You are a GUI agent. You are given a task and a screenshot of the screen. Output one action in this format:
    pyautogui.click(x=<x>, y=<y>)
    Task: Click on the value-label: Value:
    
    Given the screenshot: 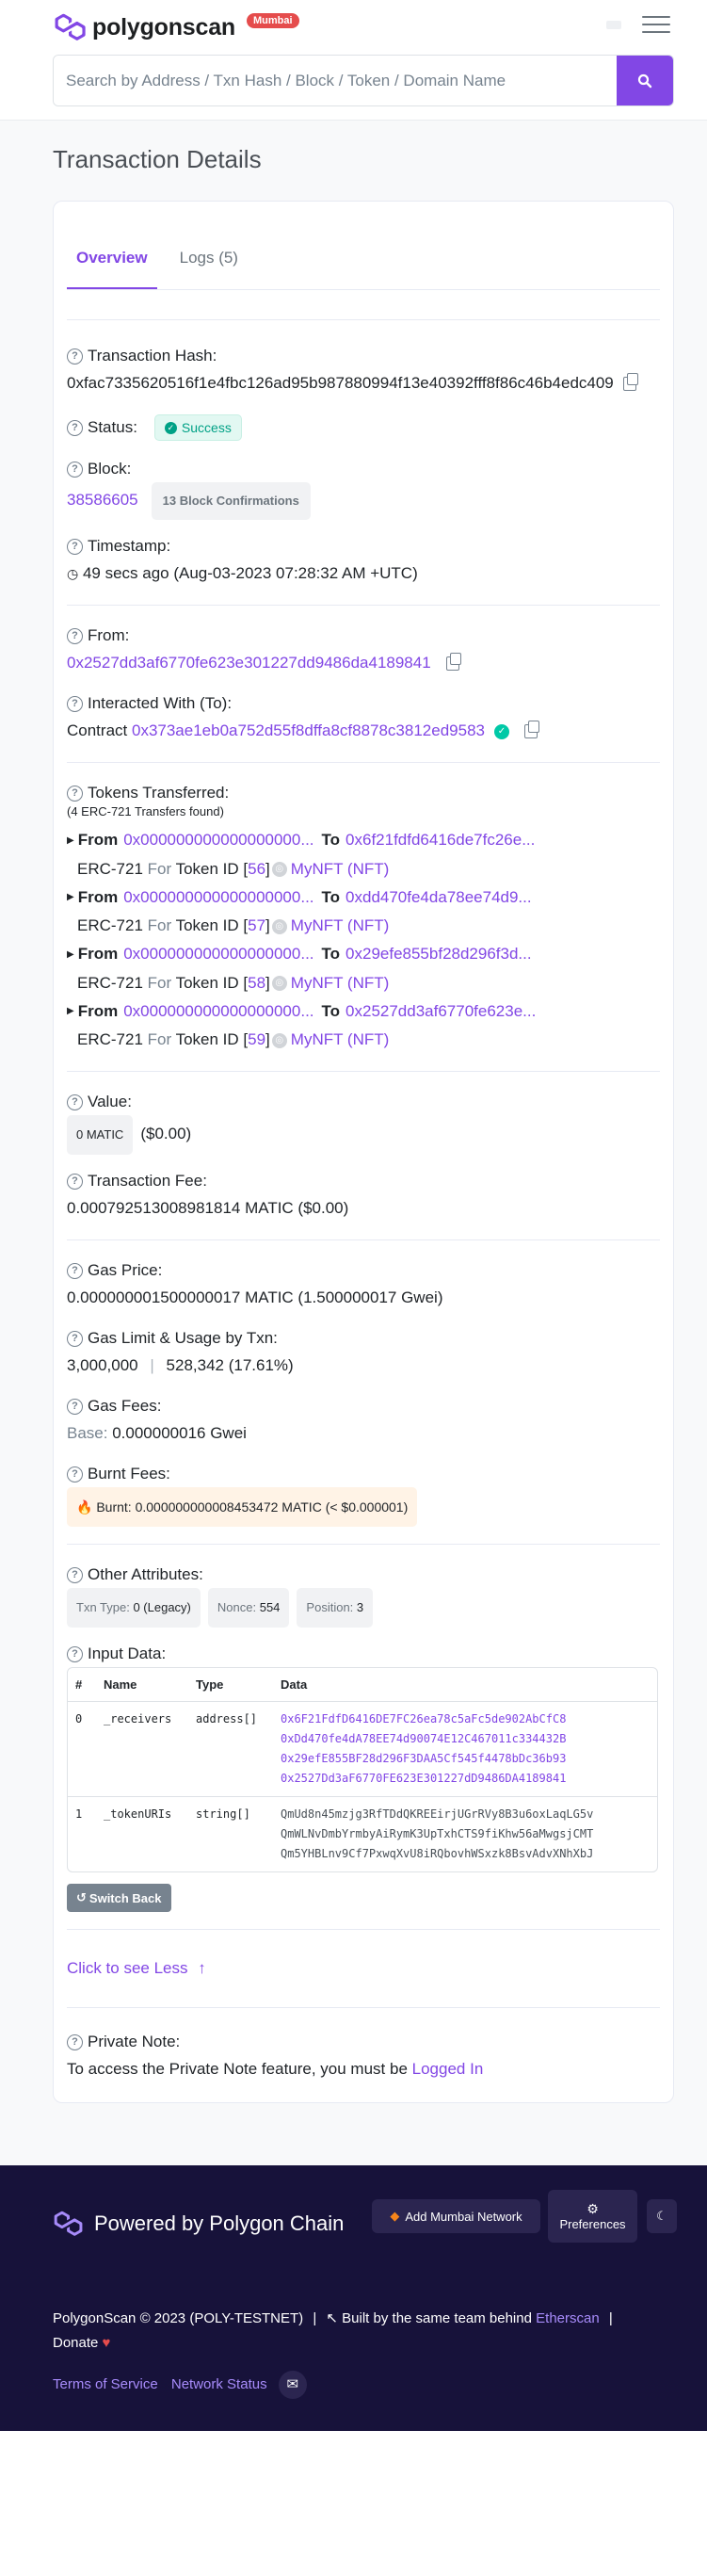 What is the action you would take?
    pyautogui.click(x=110, y=1102)
    